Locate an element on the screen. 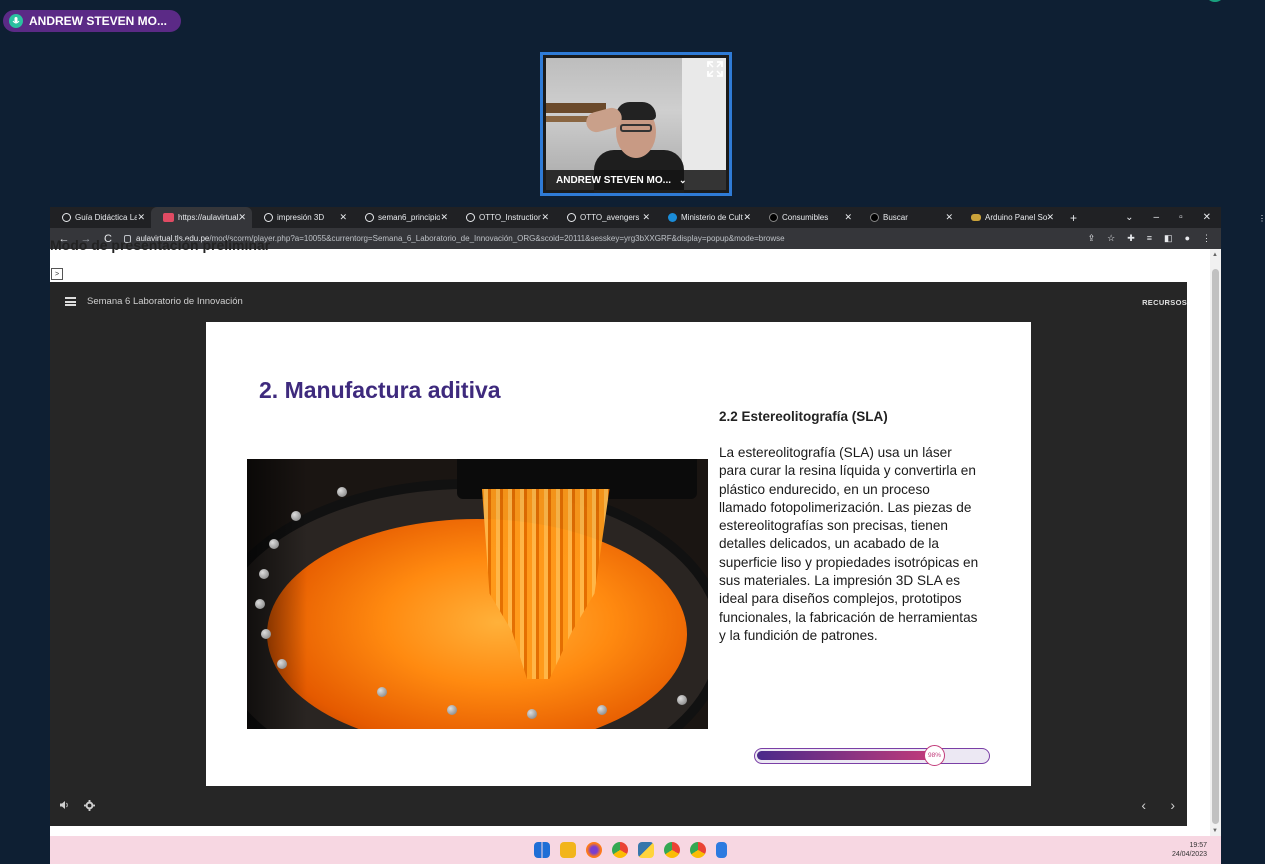 The height and width of the screenshot is (864, 1265). tab-label: Buscar is located at coordinates (895, 217).